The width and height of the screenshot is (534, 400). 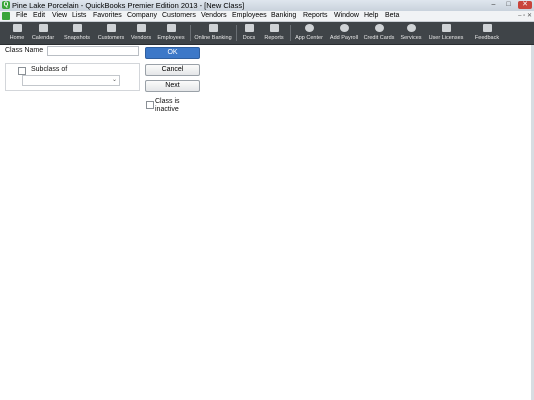 I want to click on menu-favorites: Favorites, so click(x=107, y=15).